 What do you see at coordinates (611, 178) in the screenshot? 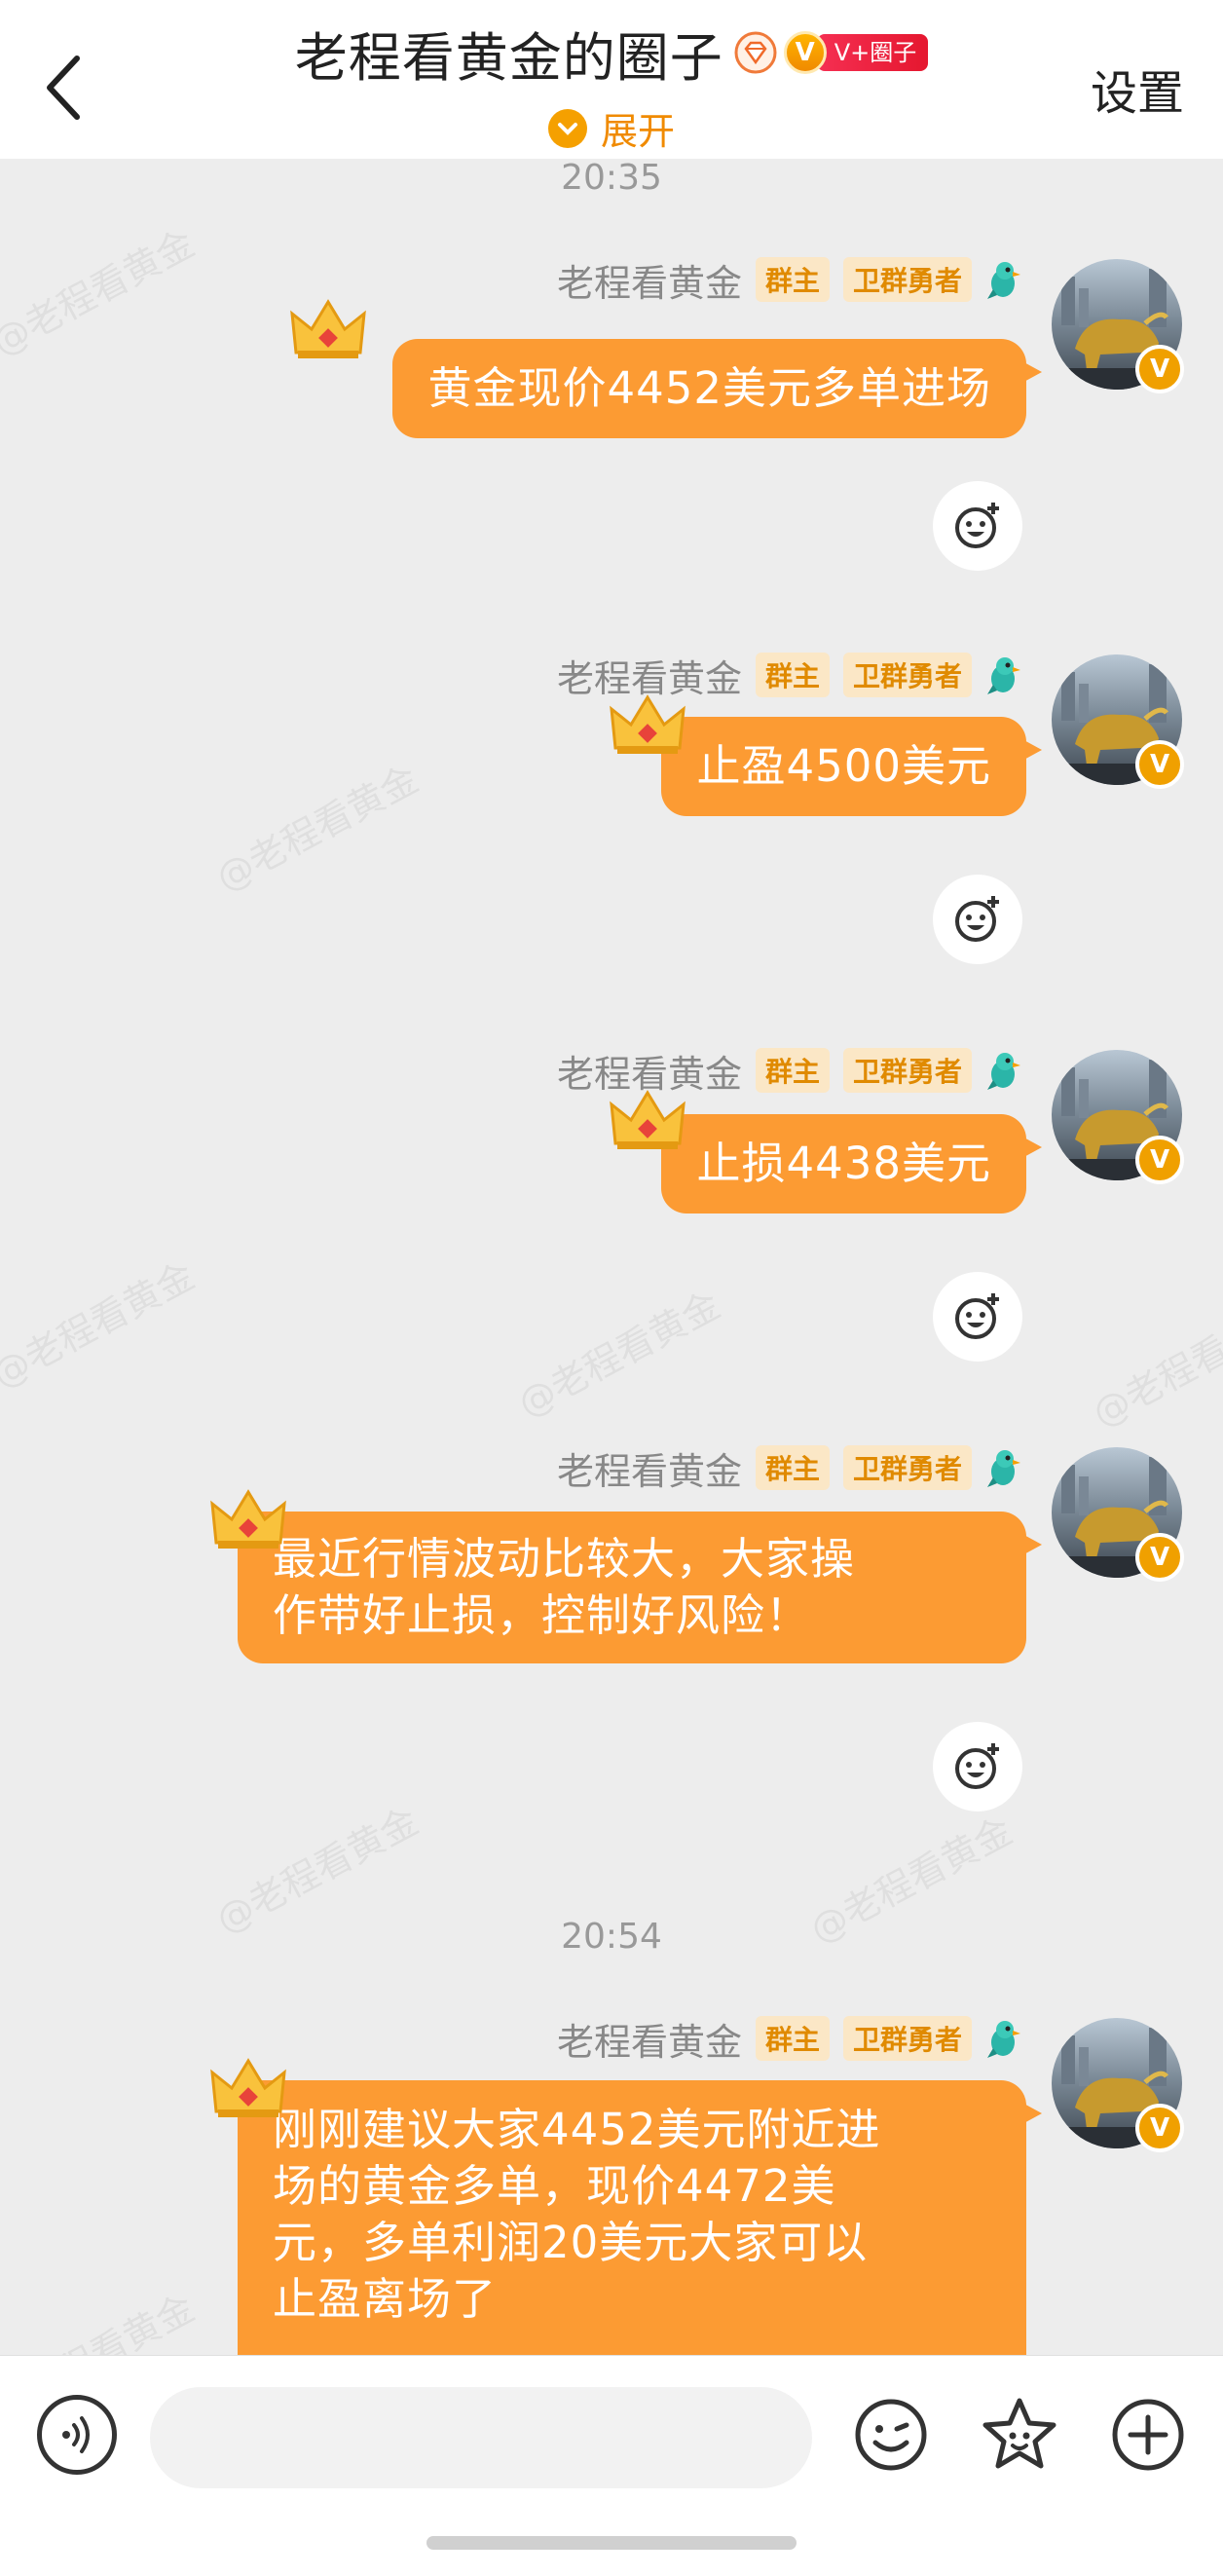
I see `timestamp: 20:35` at bounding box center [611, 178].